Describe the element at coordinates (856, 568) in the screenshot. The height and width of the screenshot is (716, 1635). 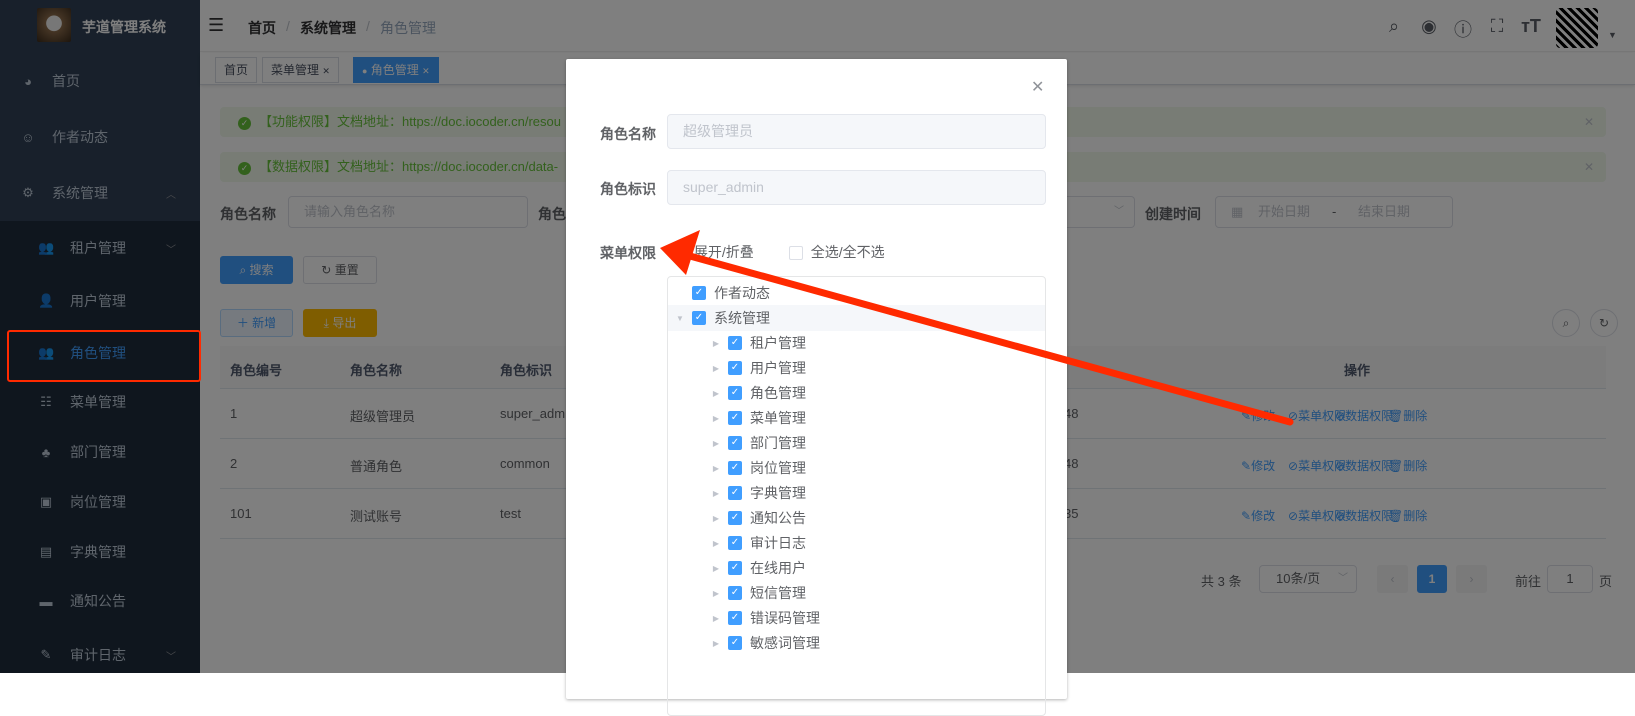
I see `tree-node: ▶ ✓ 在线用户` at that location.